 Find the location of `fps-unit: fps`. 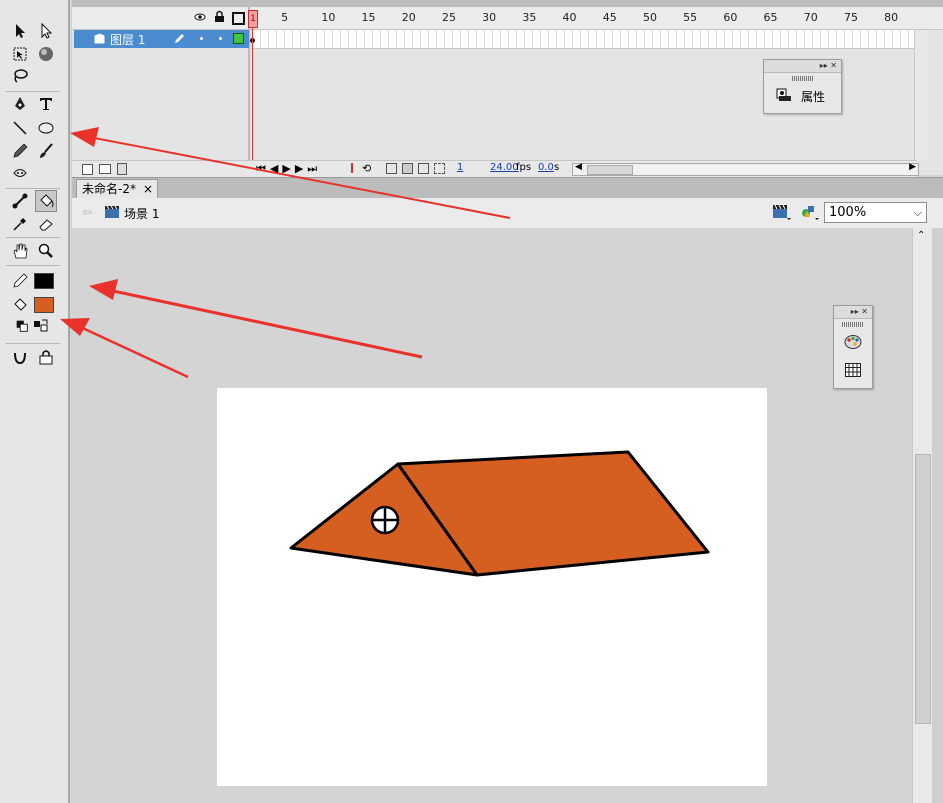

fps-unit: fps is located at coordinates (524, 167).